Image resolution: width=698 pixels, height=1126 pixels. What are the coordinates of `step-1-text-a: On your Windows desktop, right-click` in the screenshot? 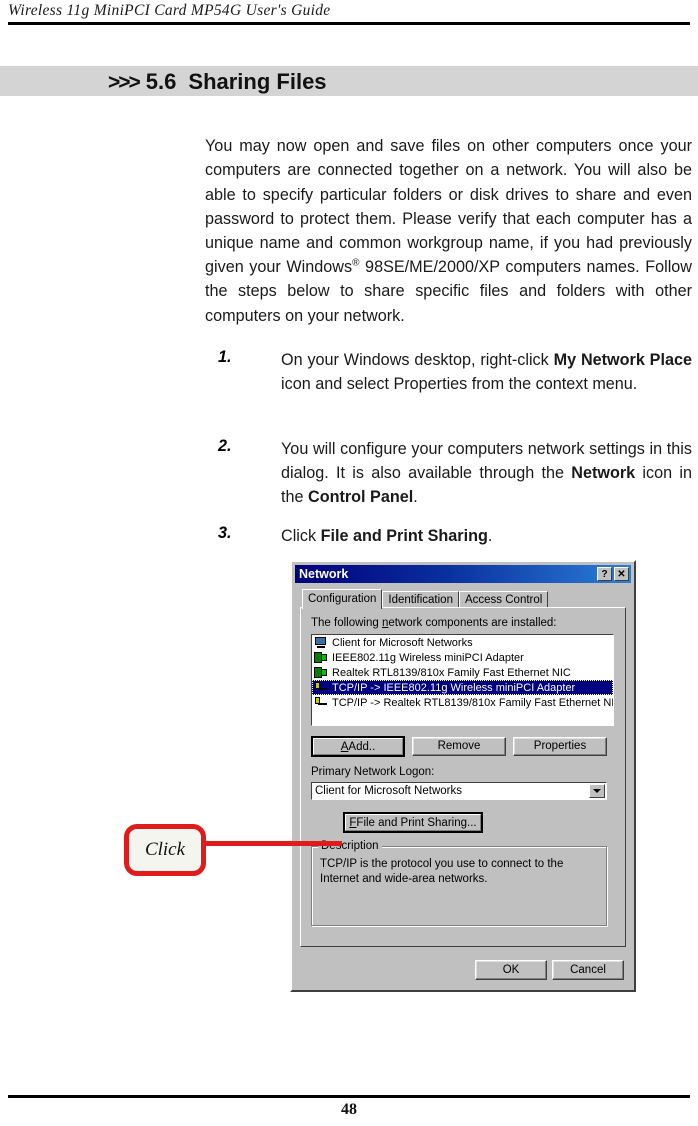 It's located at (417, 360).